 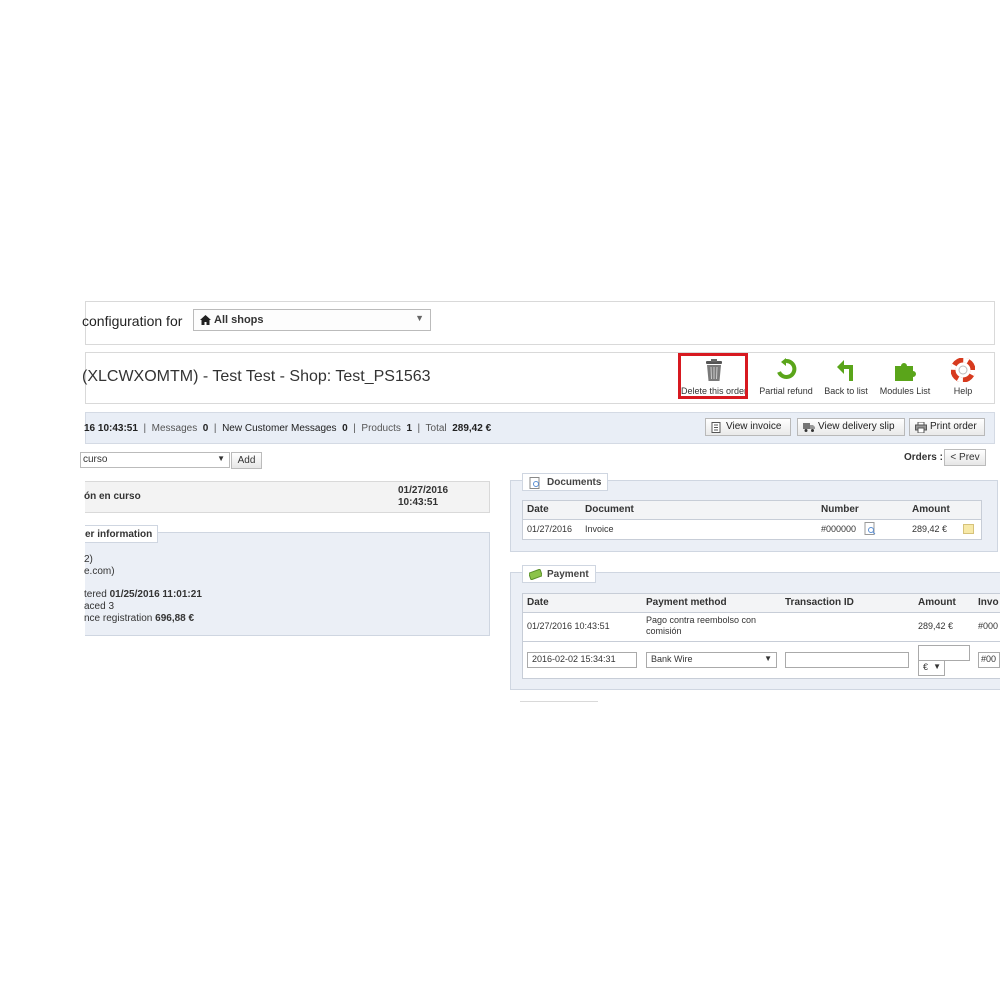 What do you see at coordinates (761, 641) in the screenshot?
I see `payment-row-divider` at bounding box center [761, 641].